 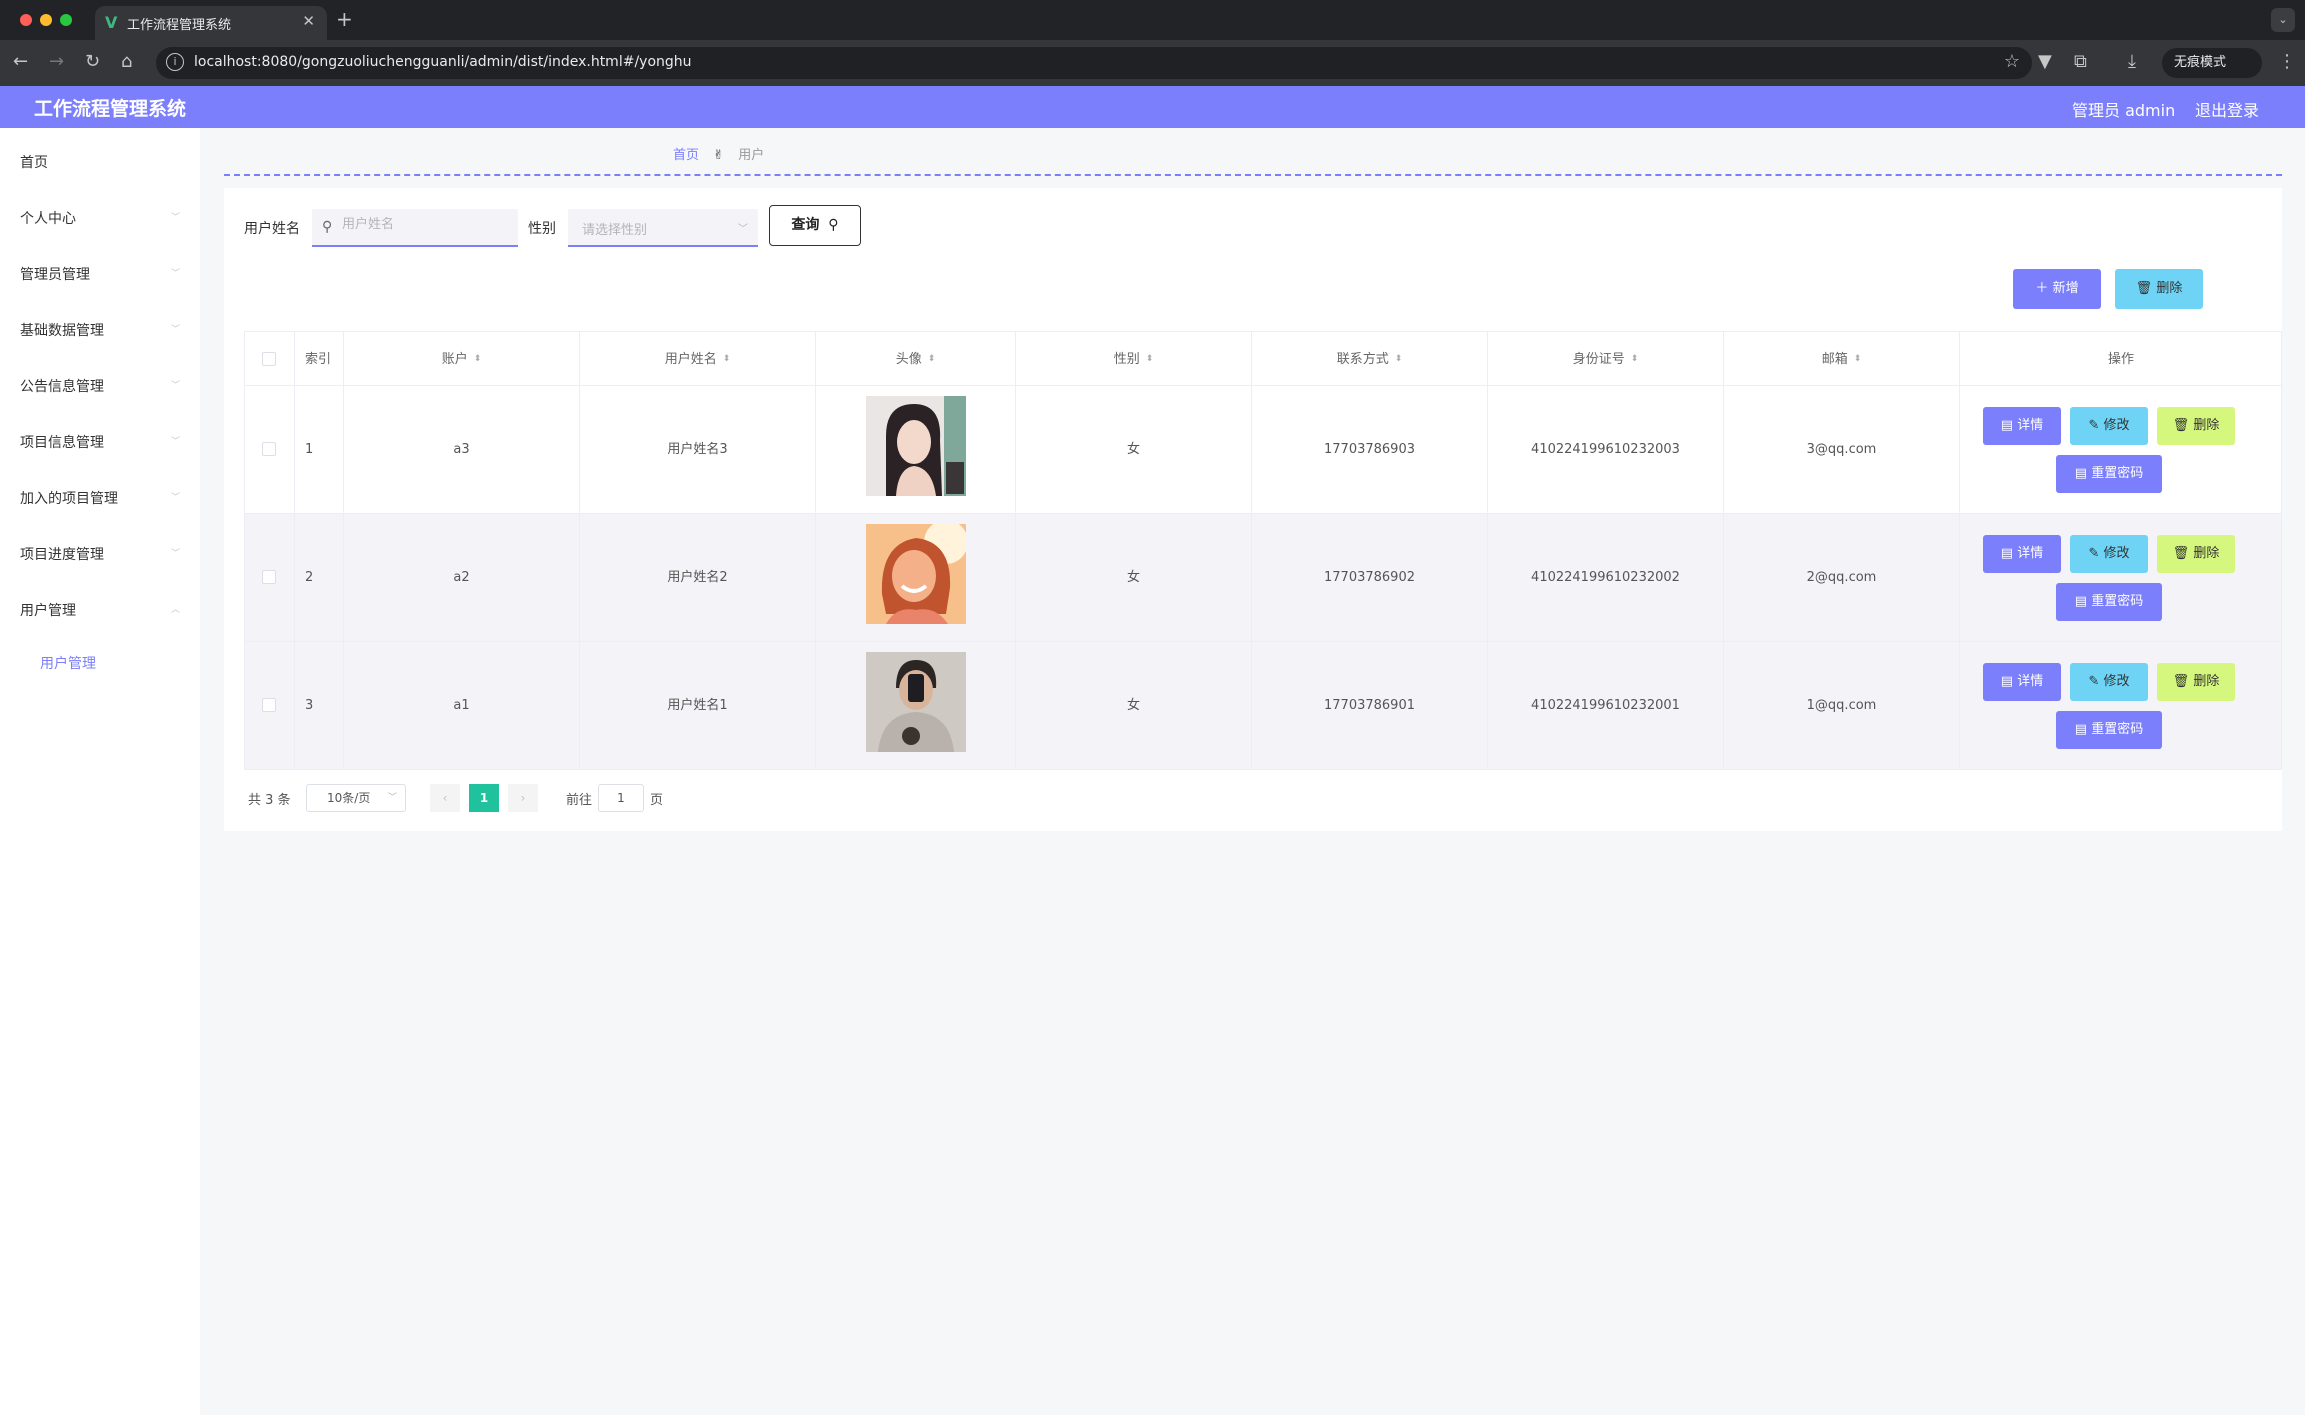 I want to click on goto-page-input: 1, so click(x=621, y=798).